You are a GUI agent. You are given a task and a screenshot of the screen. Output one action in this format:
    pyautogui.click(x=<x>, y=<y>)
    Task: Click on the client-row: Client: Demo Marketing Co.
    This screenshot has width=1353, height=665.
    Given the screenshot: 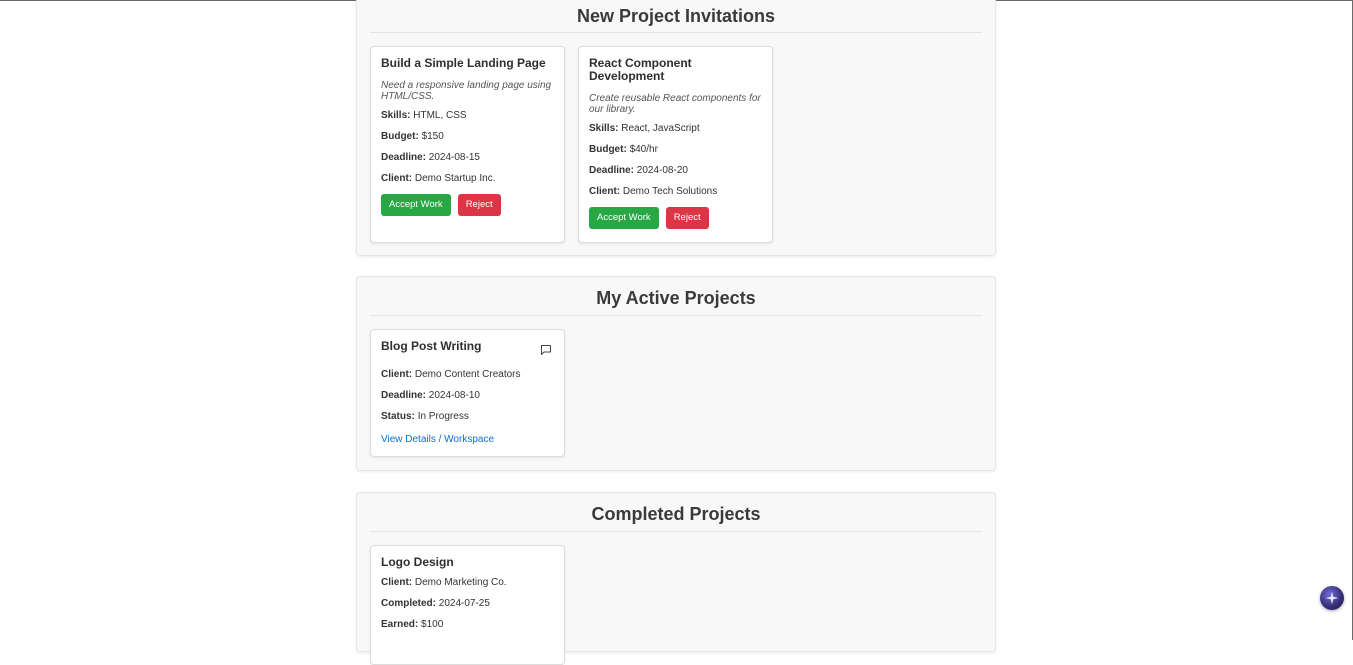 What is the action you would take?
    pyautogui.click(x=444, y=582)
    